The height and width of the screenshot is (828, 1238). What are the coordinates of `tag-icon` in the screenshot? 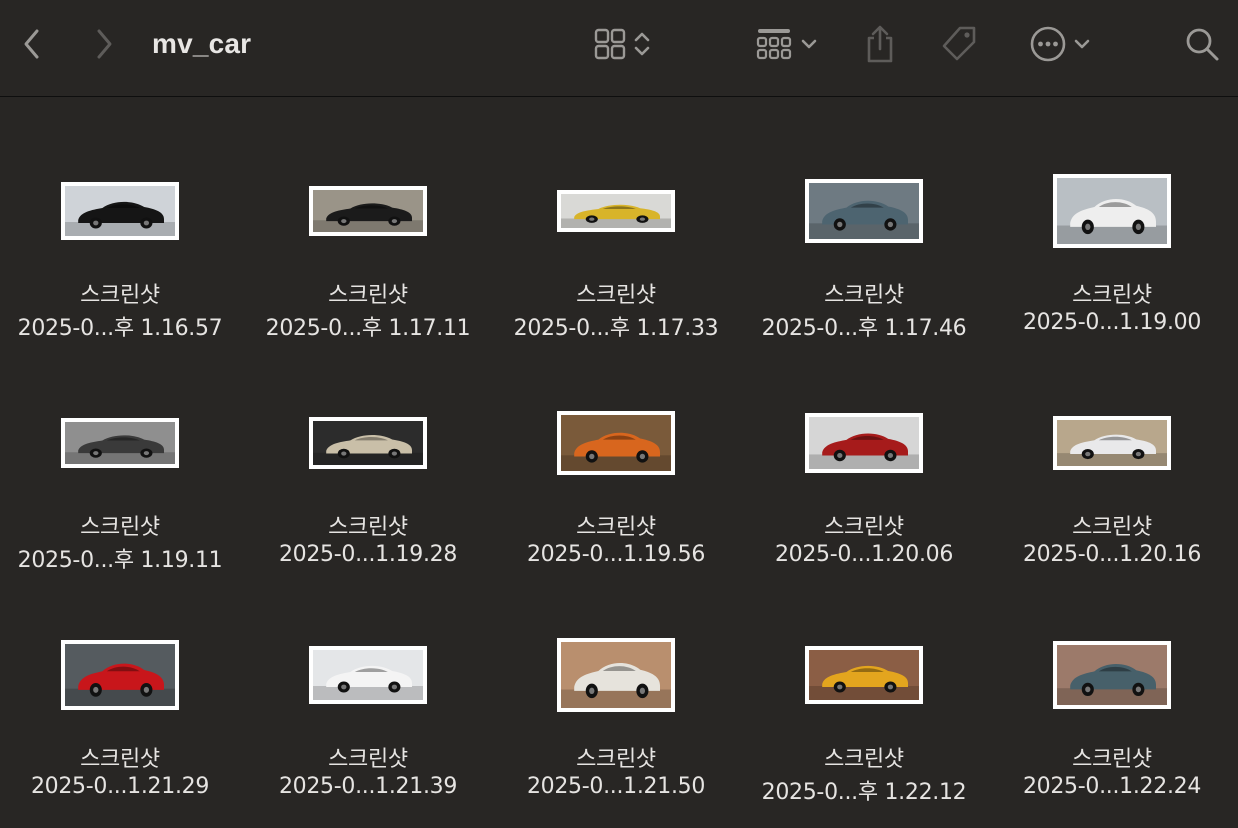 It's located at (959, 44).